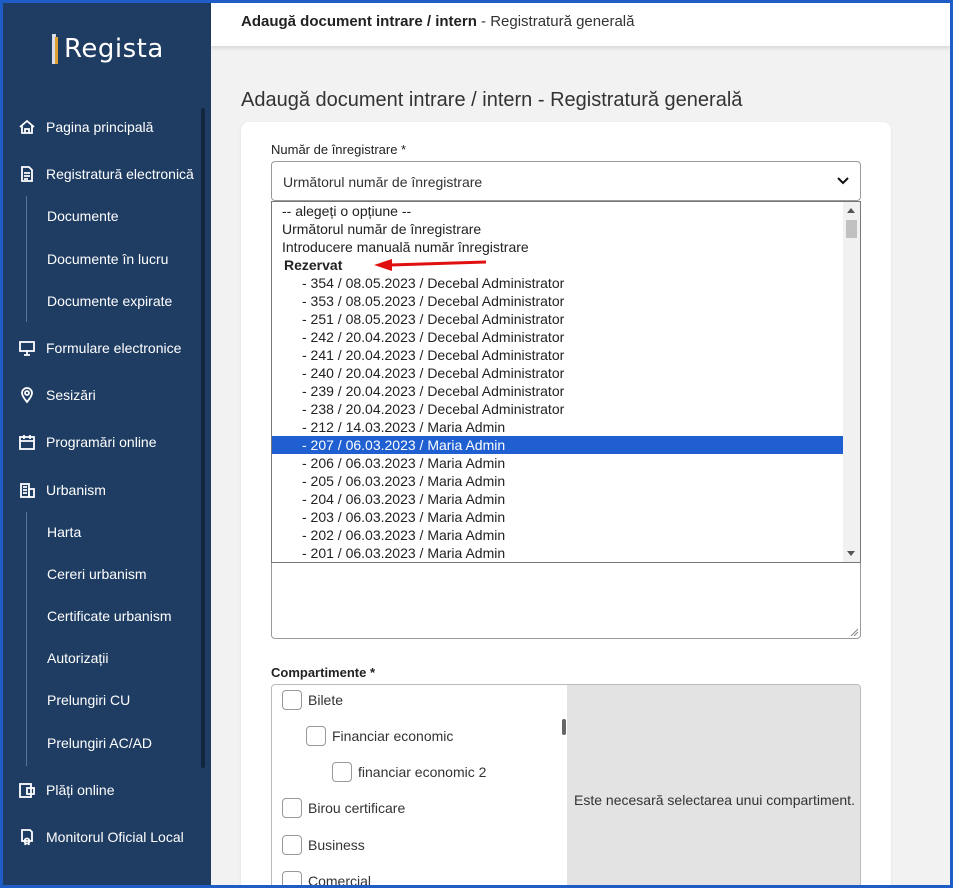  What do you see at coordinates (336, 845) in the screenshot?
I see `compartiment-label: Business` at bounding box center [336, 845].